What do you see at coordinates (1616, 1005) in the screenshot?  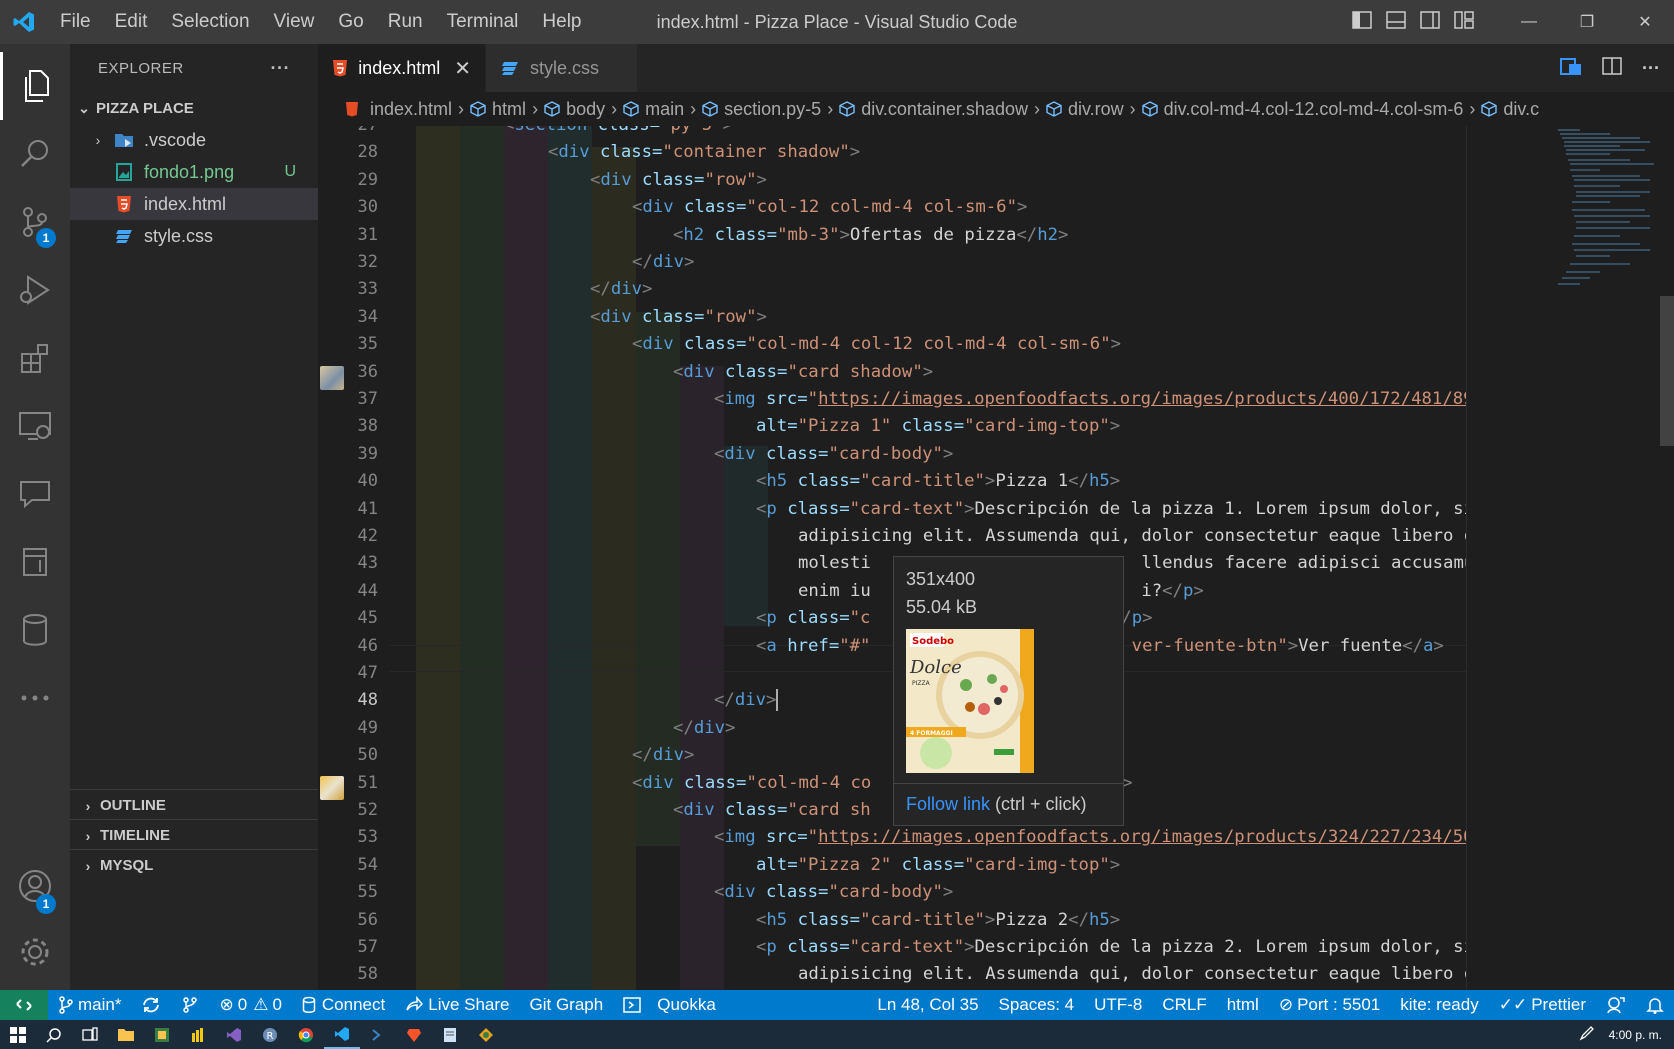 I see `feedback-icon` at bounding box center [1616, 1005].